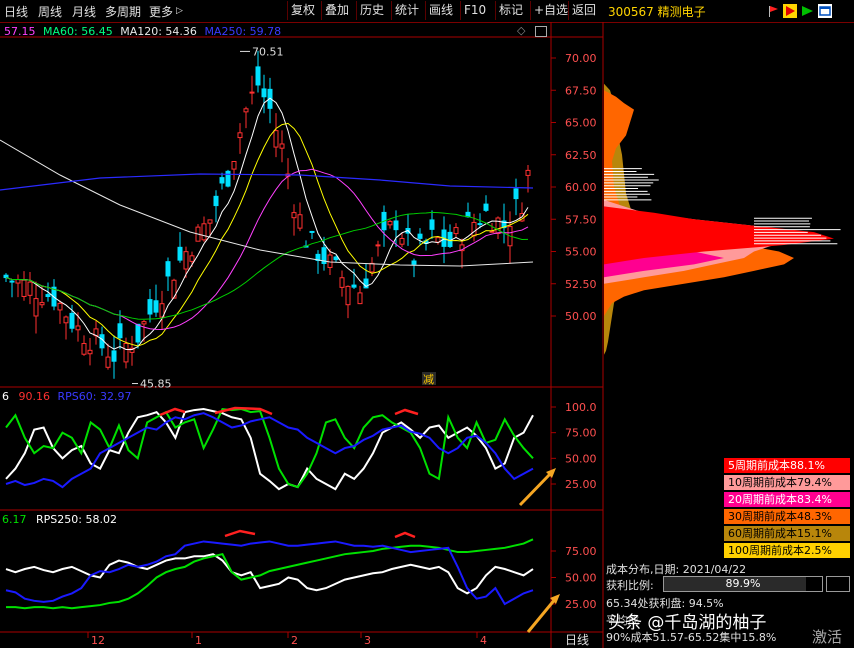 This screenshot has height=648, width=854. Describe the element at coordinates (35, 396) in the screenshot. I see `rps60-value: 90.16` at that location.